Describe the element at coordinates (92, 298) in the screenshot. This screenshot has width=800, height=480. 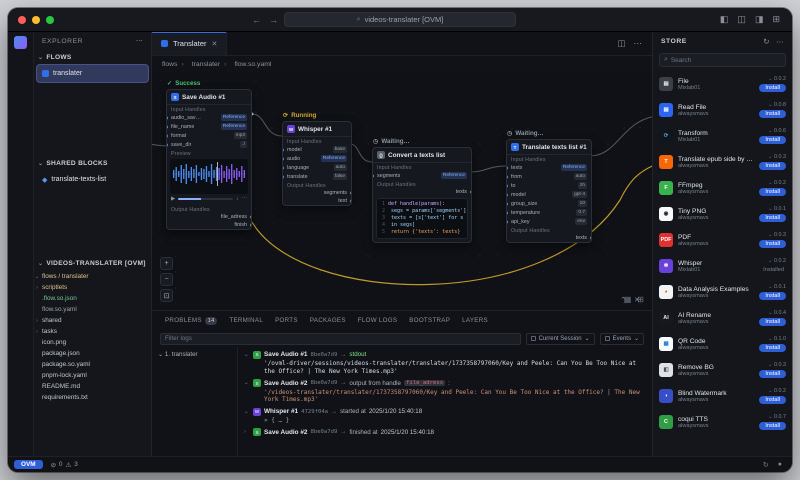
I see `file-tree-item: .flow.so.json` at that location.